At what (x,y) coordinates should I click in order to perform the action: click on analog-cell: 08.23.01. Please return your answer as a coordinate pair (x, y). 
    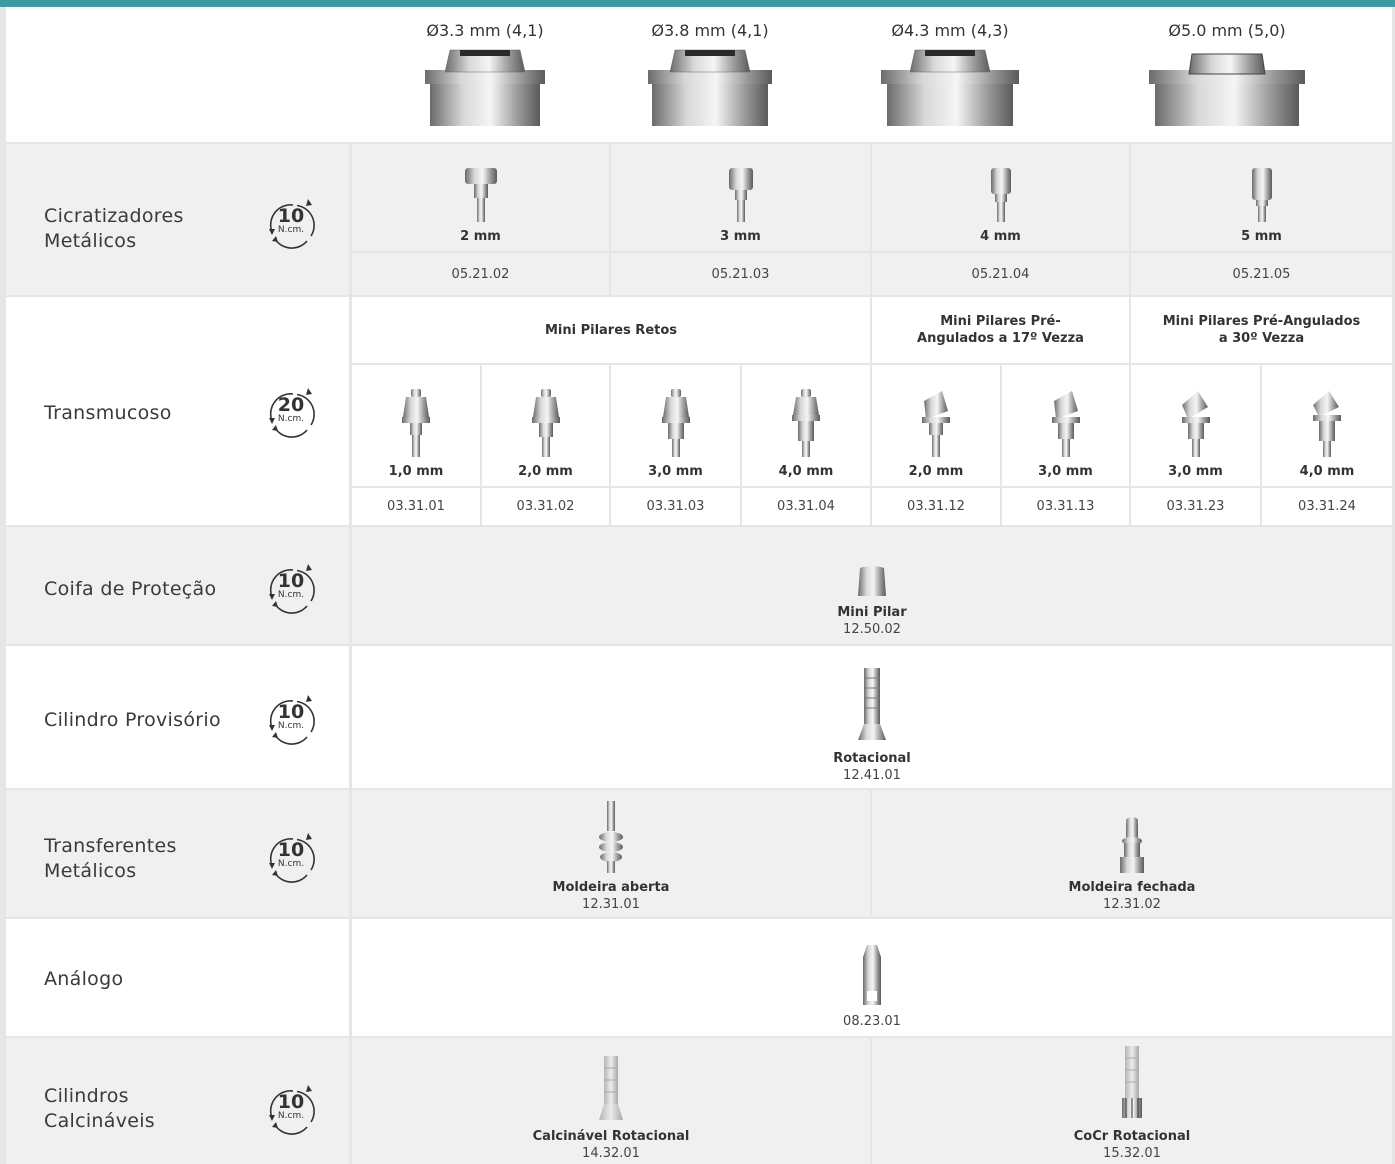
    Looking at the image, I should click on (872, 977).